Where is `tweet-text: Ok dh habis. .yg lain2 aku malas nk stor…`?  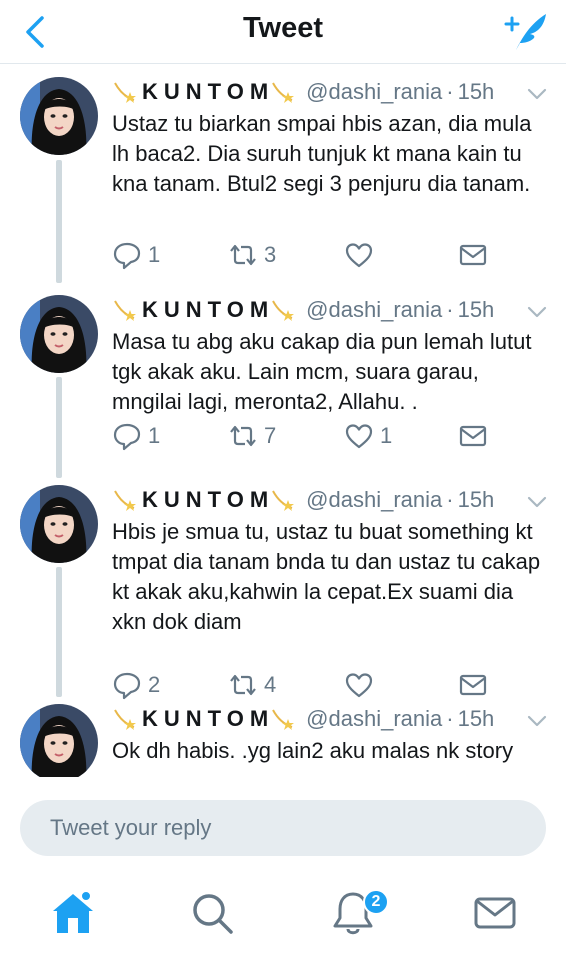
tweet-text: Ok dh habis. .yg lain2 aku malas nk stor… is located at coordinates (313, 750).